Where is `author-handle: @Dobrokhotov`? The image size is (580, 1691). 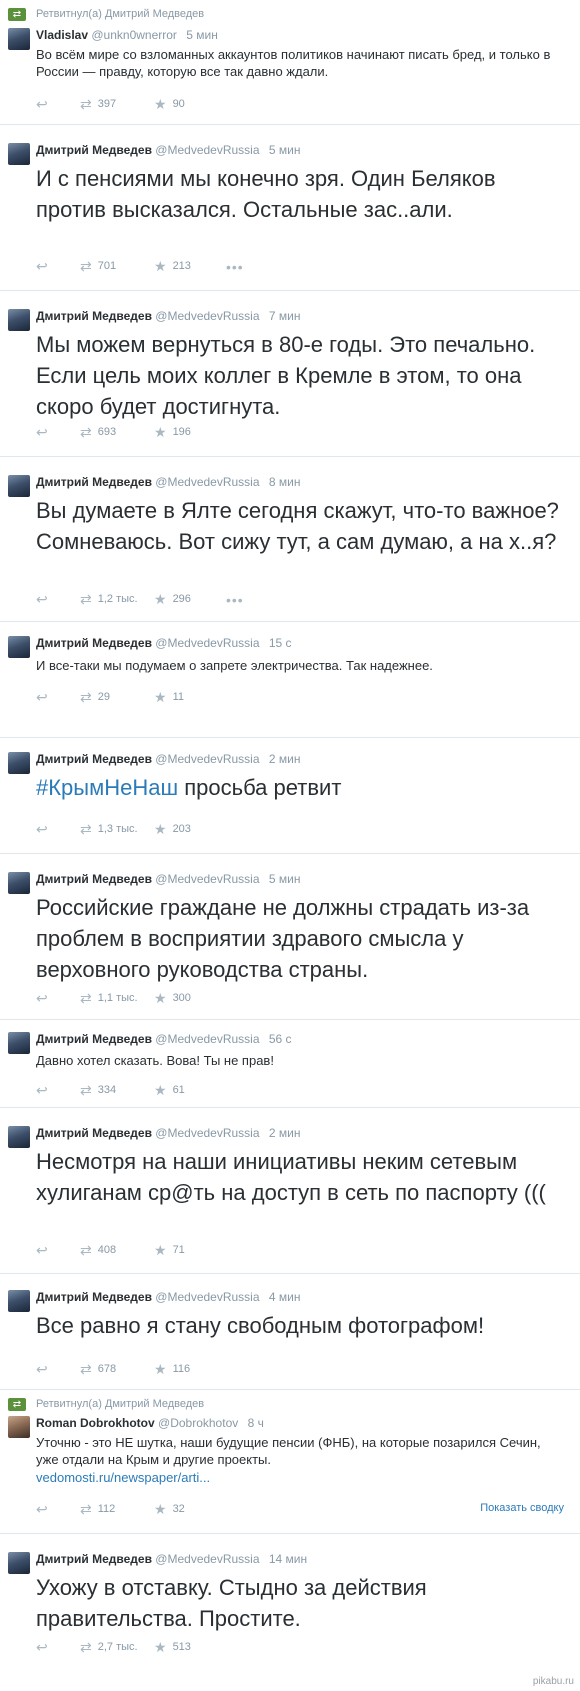 author-handle: @Dobrokhotov is located at coordinates (198, 1423).